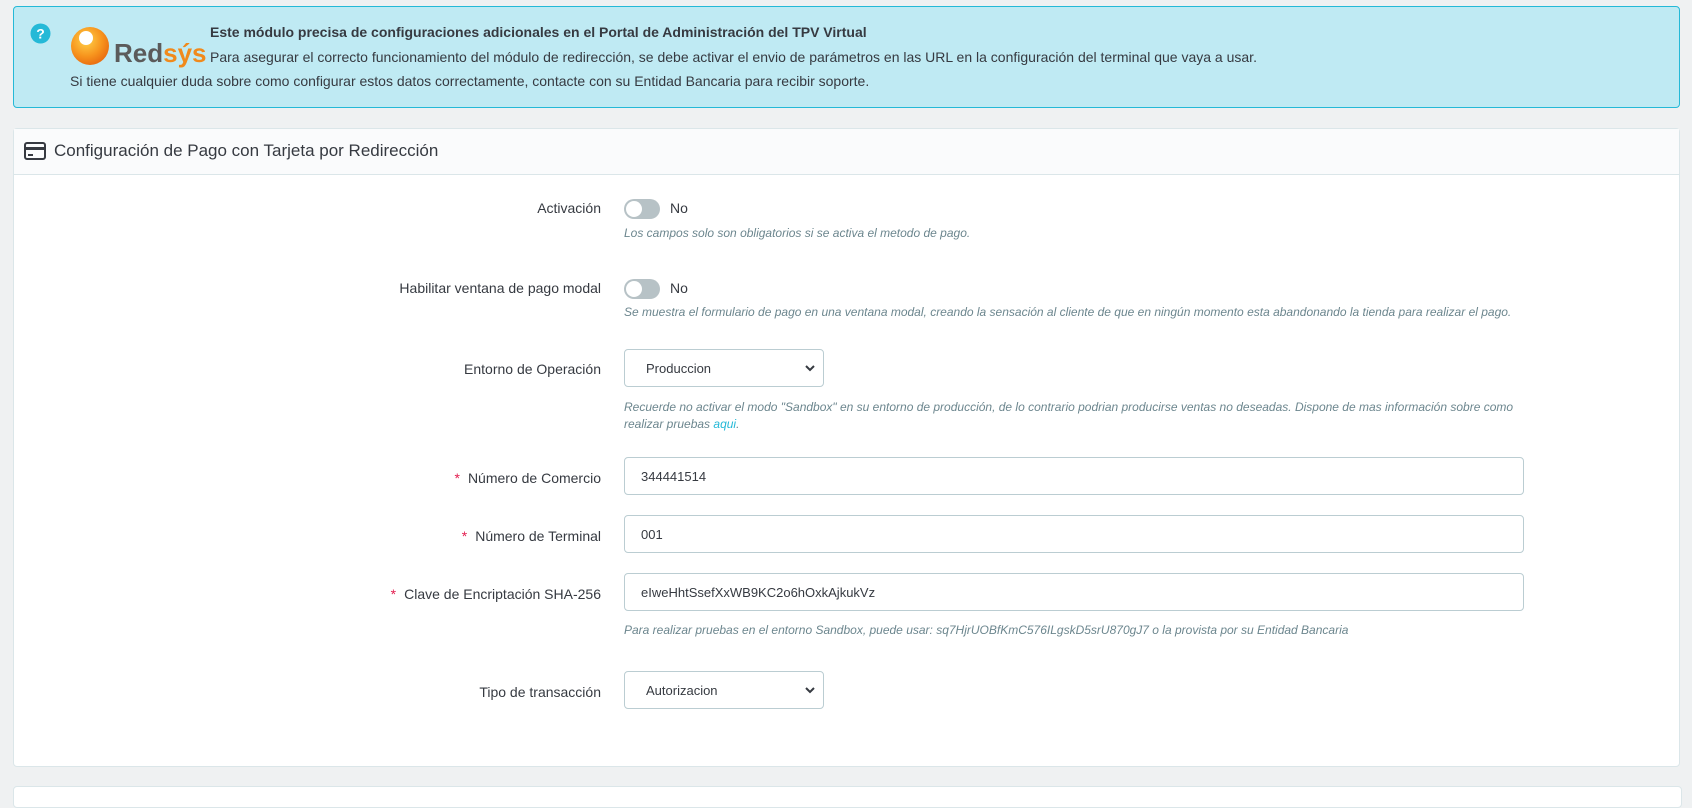  Describe the element at coordinates (724, 690) in the screenshot. I see `tipo-select: Autorizacion` at that location.